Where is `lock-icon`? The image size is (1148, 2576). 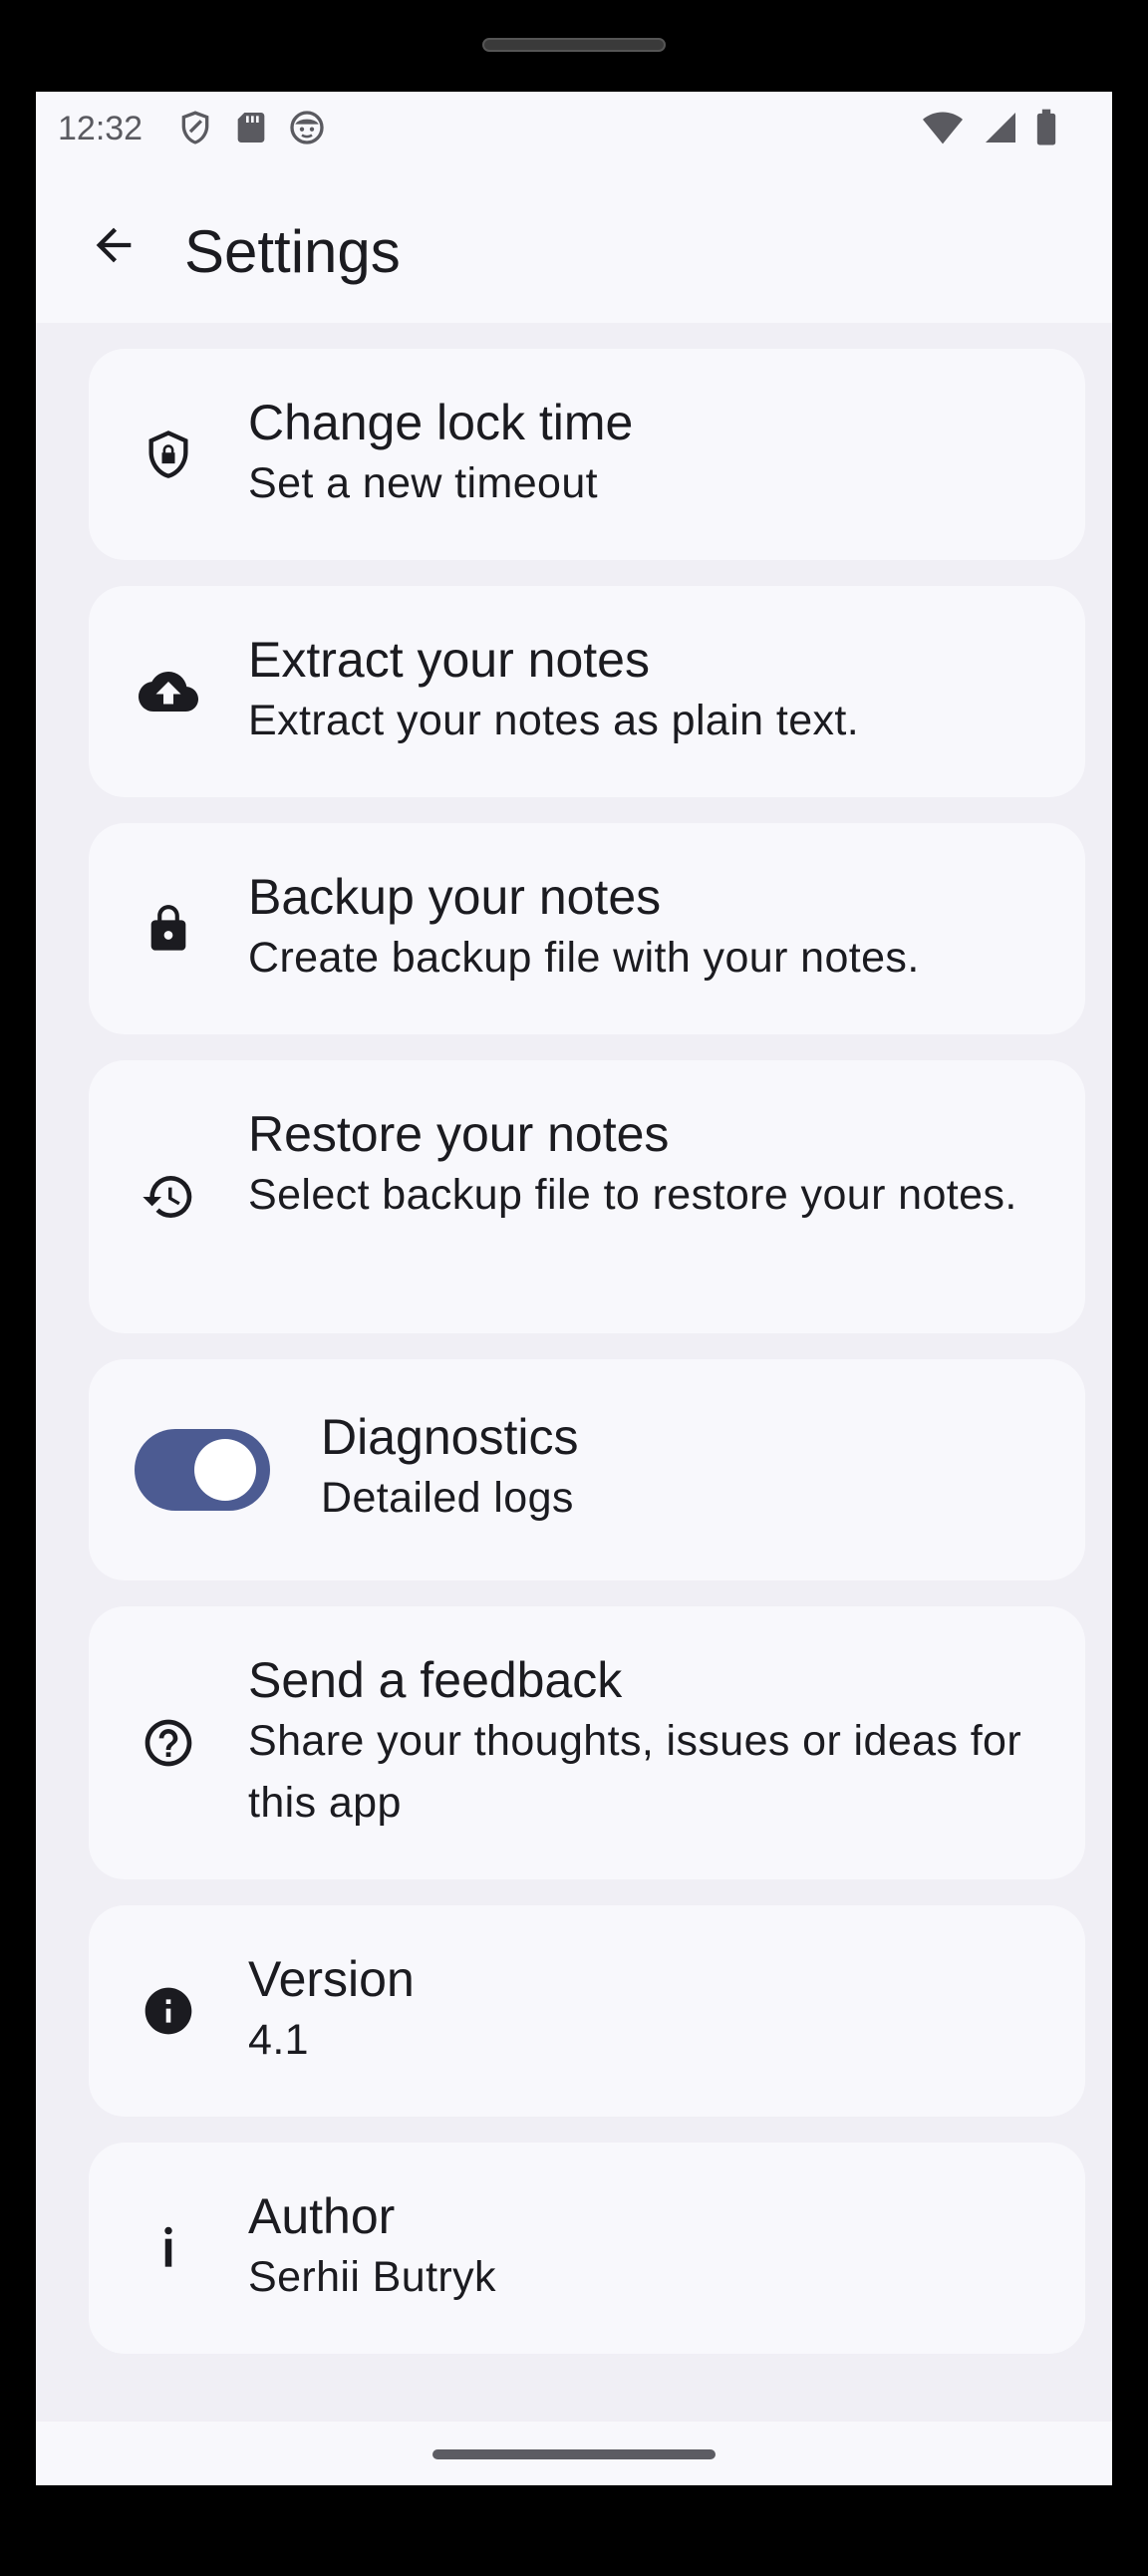 lock-icon is located at coordinates (168, 929).